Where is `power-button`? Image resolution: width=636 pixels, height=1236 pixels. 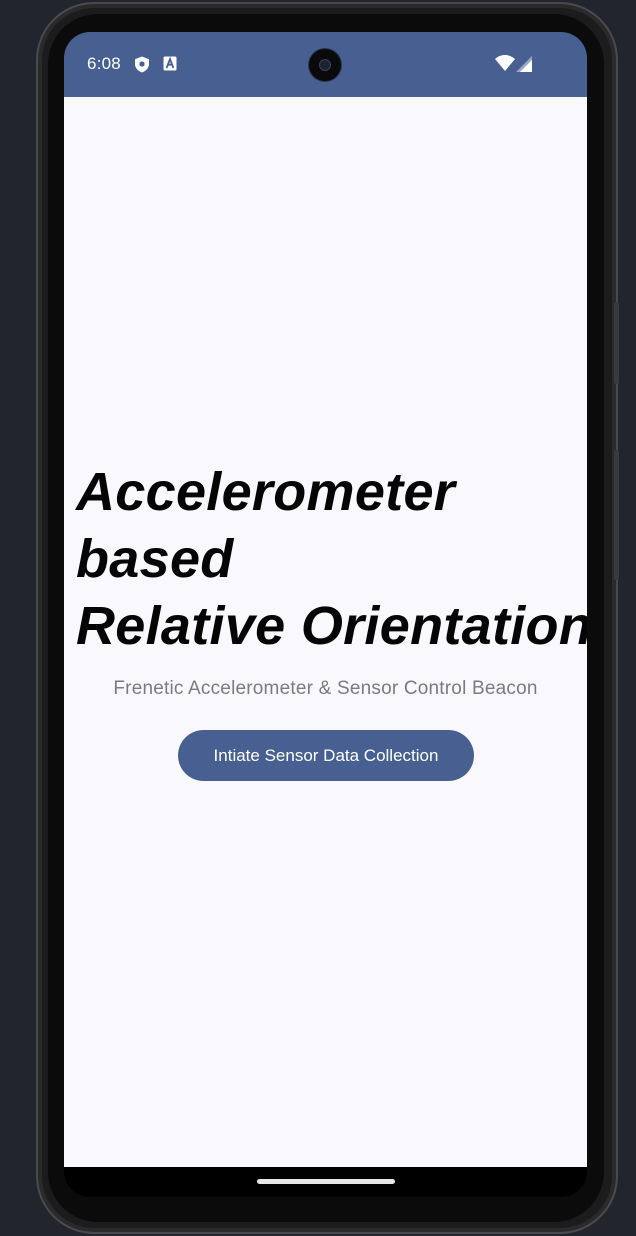
power-button is located at coordinates (616, 343).